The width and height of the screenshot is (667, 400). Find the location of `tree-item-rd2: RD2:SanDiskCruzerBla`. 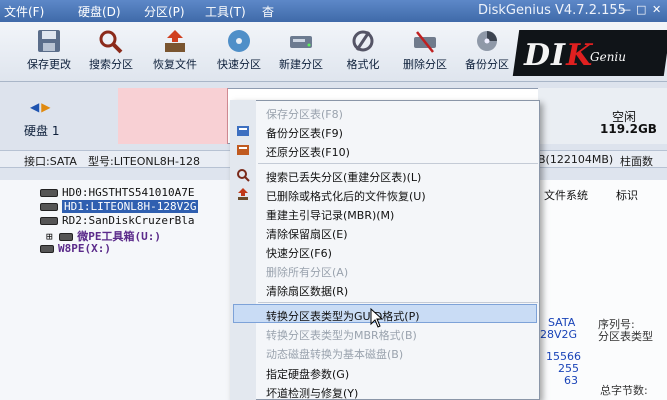

tree-item-rd2: RD2:SanDiskCruzerBla is located at coordinates (117, 220).